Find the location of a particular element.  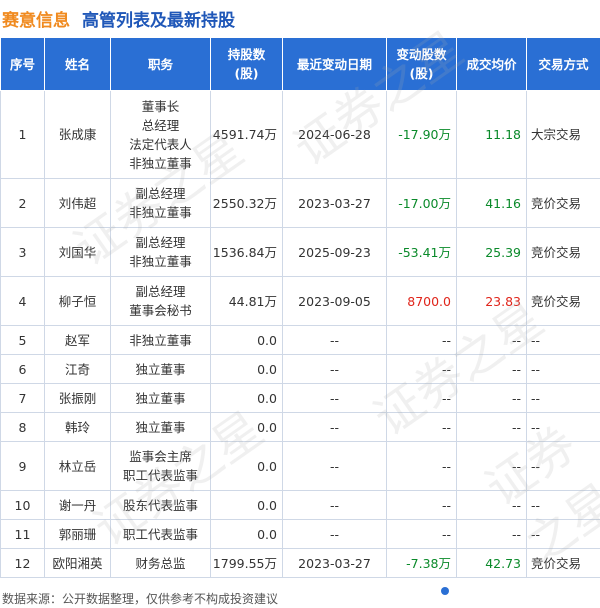

cell-name: 赵军 is located at coordinates (77, 340).